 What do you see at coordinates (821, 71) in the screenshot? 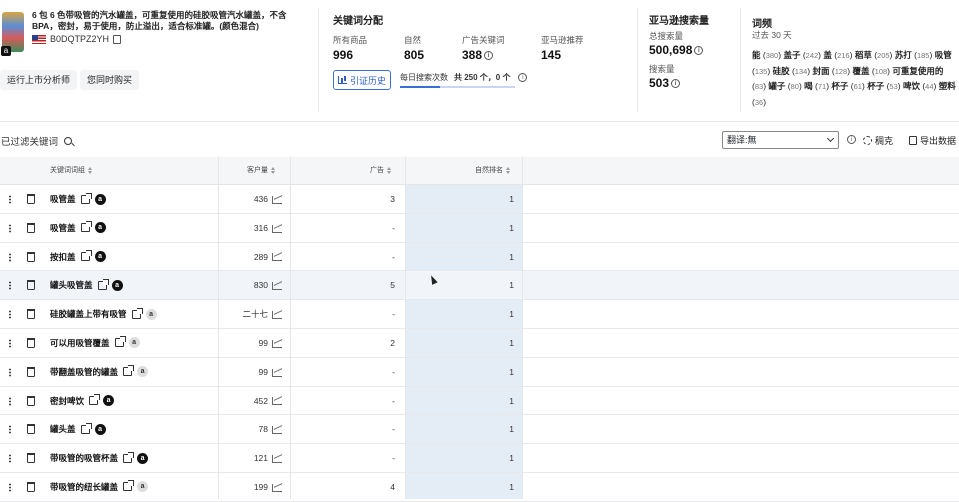
I see `word-frequency-word: 封面` at bounding box center [821, 71].